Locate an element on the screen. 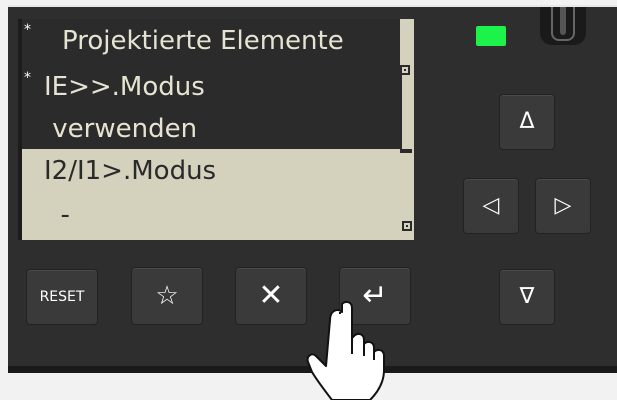 The image size is (617, 400). star-icon: ☆ is located at coordinates (167, 296).